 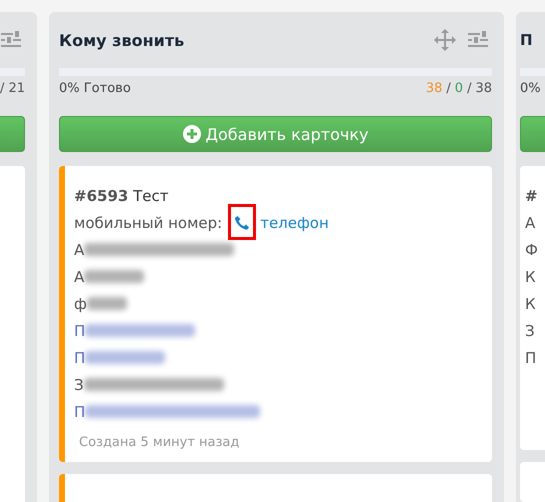 I want to click on field-value: Ф, so click(x=531, y=249).